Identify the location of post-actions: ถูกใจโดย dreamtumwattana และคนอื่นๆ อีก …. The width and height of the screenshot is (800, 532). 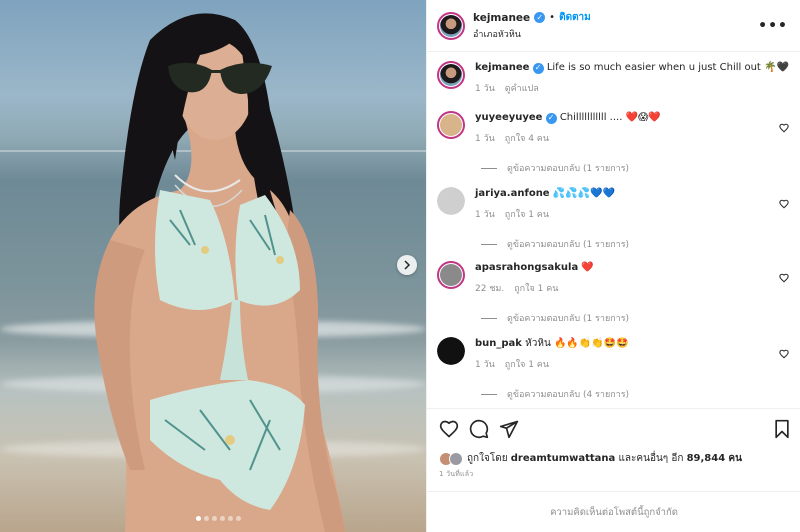
(613, 470).